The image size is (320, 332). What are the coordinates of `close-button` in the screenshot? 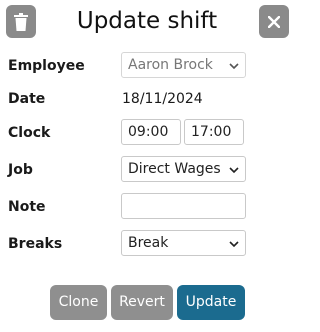 It's located at (274, 21).